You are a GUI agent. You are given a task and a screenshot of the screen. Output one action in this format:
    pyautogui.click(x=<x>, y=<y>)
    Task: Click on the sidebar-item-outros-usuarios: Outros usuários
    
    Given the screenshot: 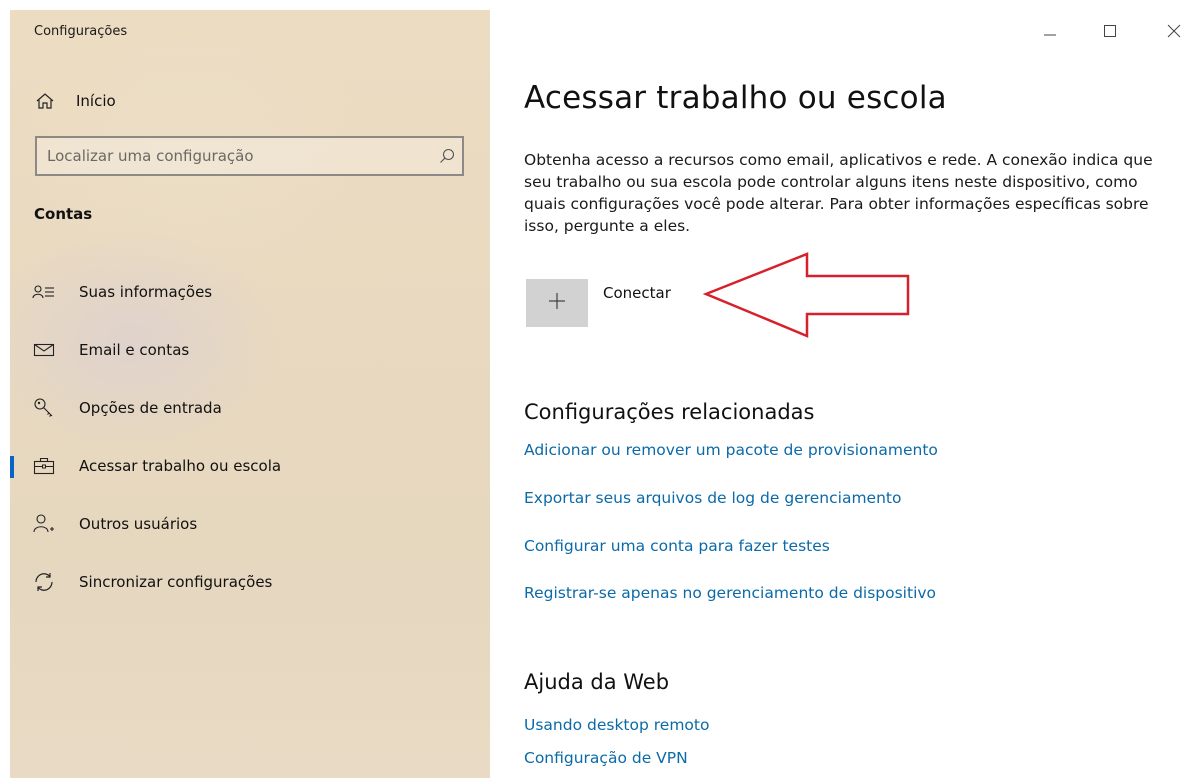 What is the action you would take?
    pyautogui.click(x=250, y=524)
    